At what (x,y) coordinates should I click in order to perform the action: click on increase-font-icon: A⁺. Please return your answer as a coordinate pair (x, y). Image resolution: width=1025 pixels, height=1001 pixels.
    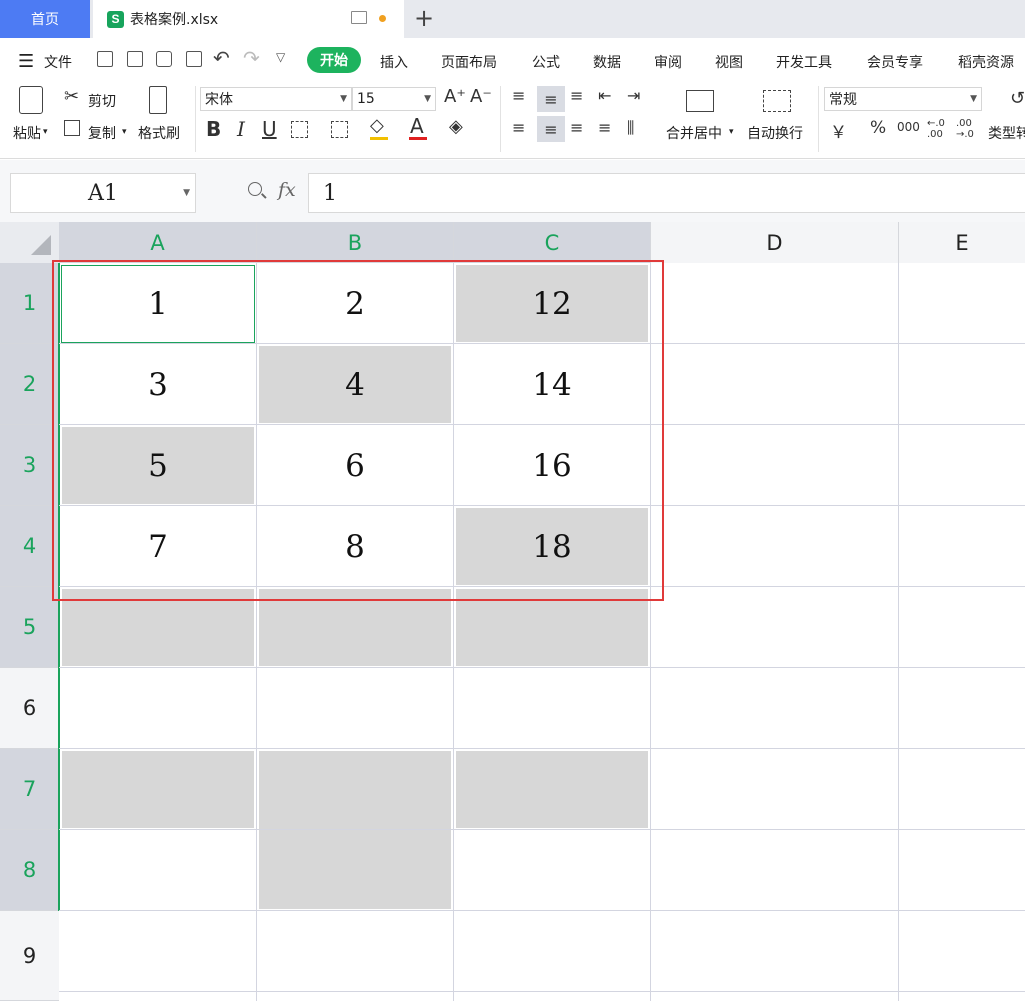
    Looking at the image, I should click on (455, 96).